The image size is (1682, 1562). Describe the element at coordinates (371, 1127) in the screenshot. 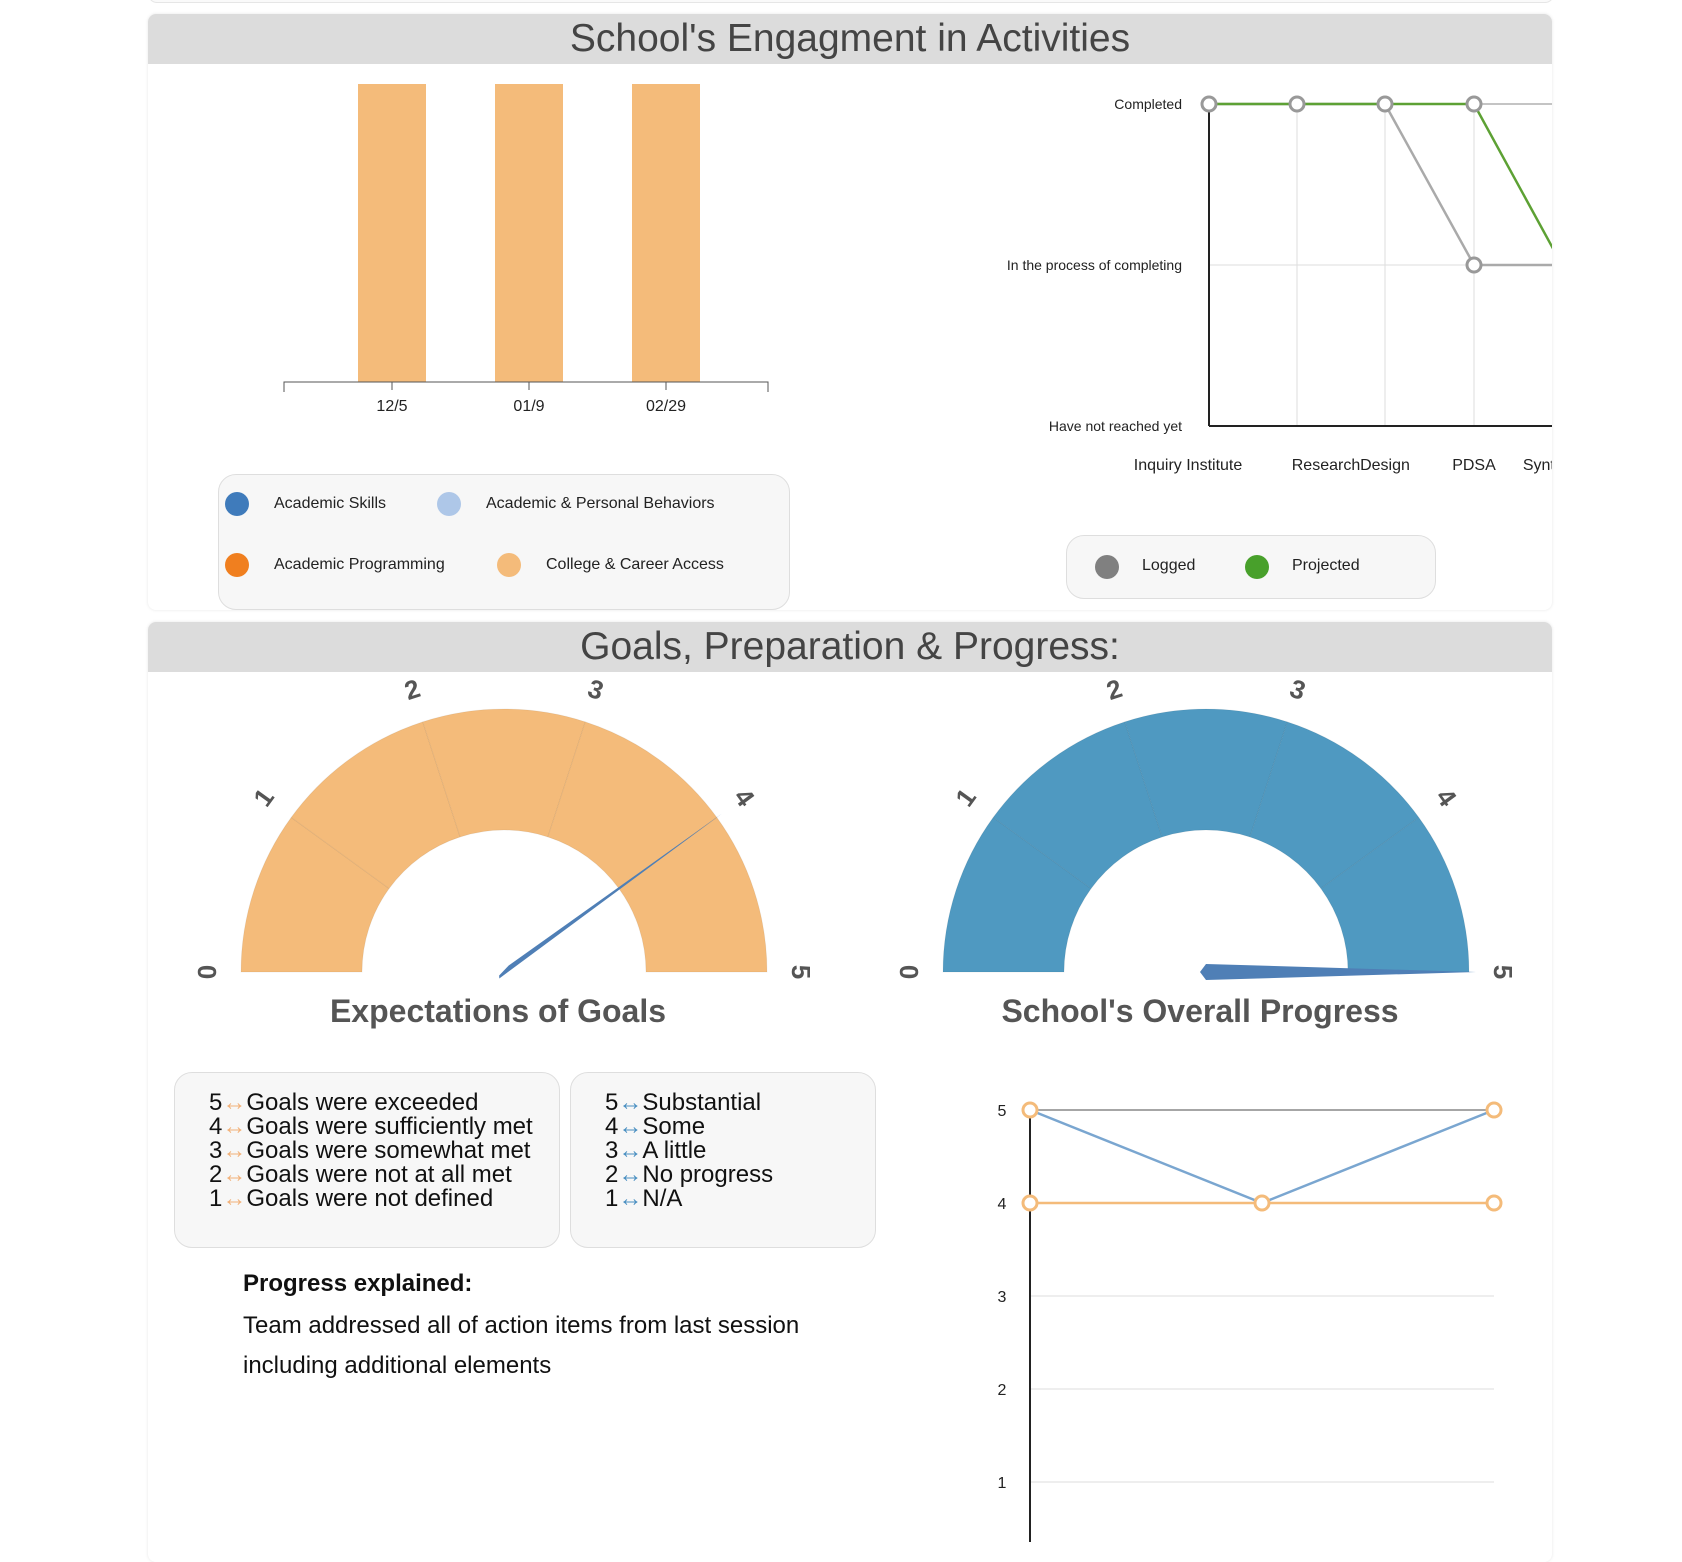

I see `scale-item: 4↔Goals were sufficiently met` at that location.